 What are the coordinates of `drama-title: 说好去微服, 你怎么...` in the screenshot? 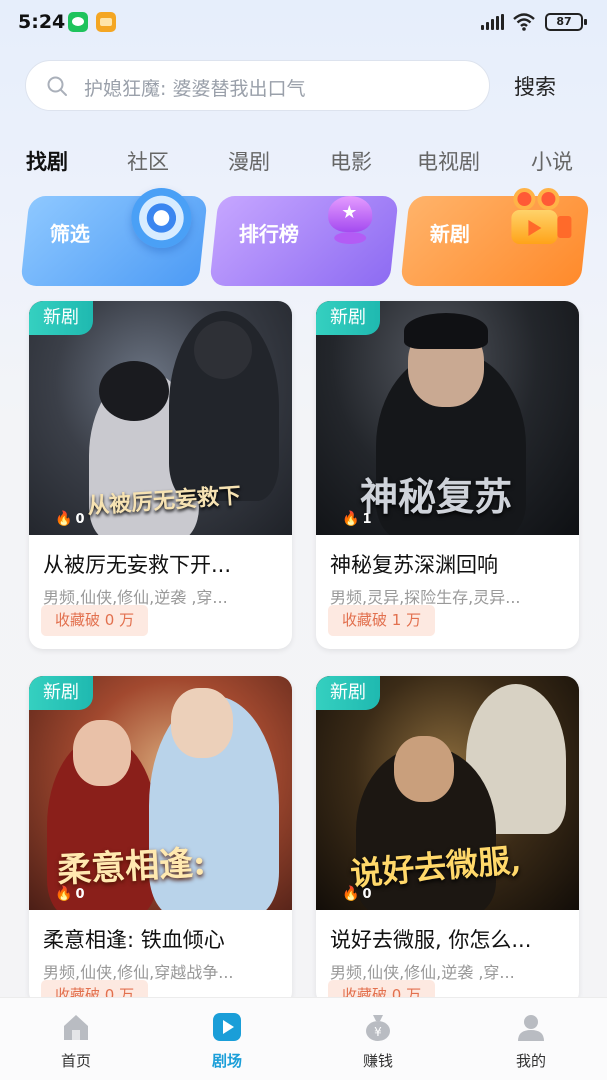 It's located at (431, 940).